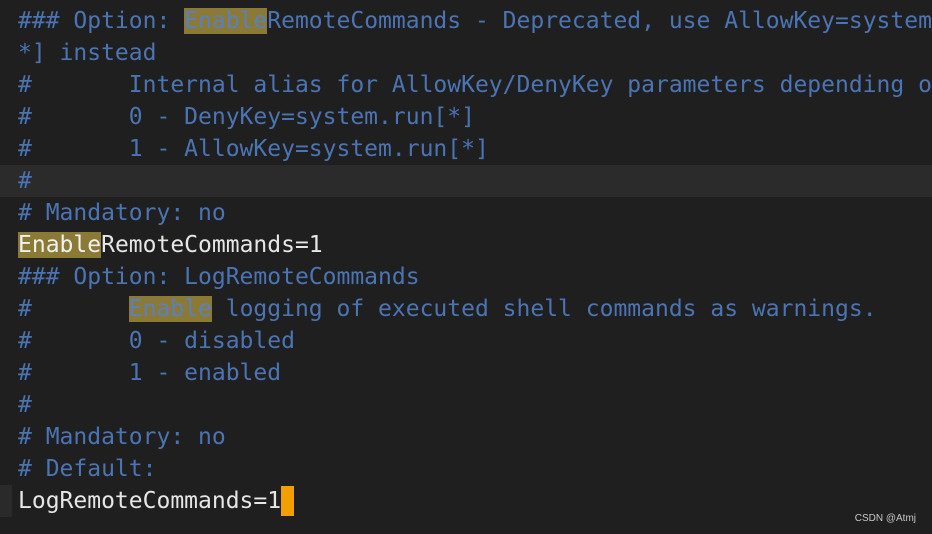 The height and width of the screenshot is (534, 932). Describe the element at coordinates (466, 245) in the screenshot. I see `code-line: EnableRemoteCommands=1` at that location.